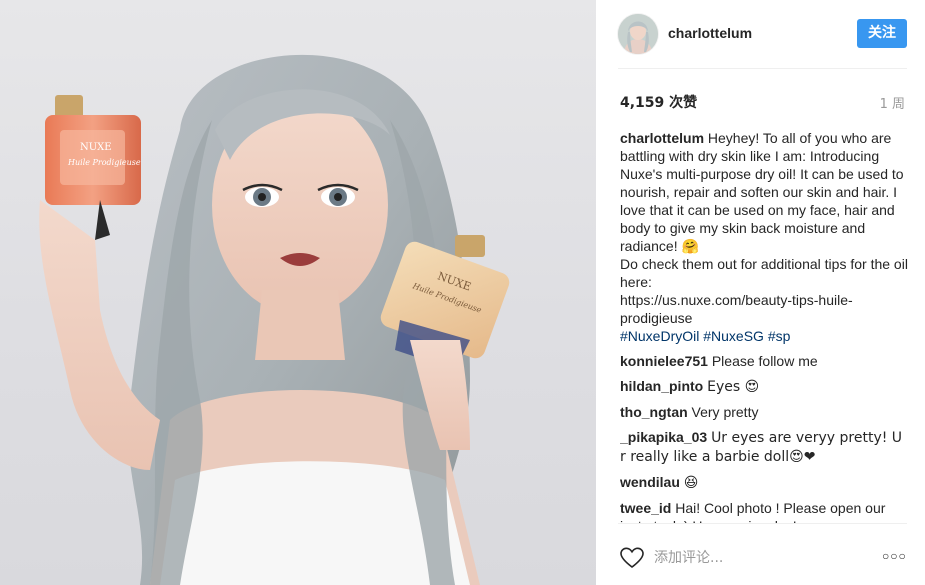 The image size is (925, 585). Describe the element at coordinates (710, 33) in the screenshot. I see `author-username: charlottelum` at that location.